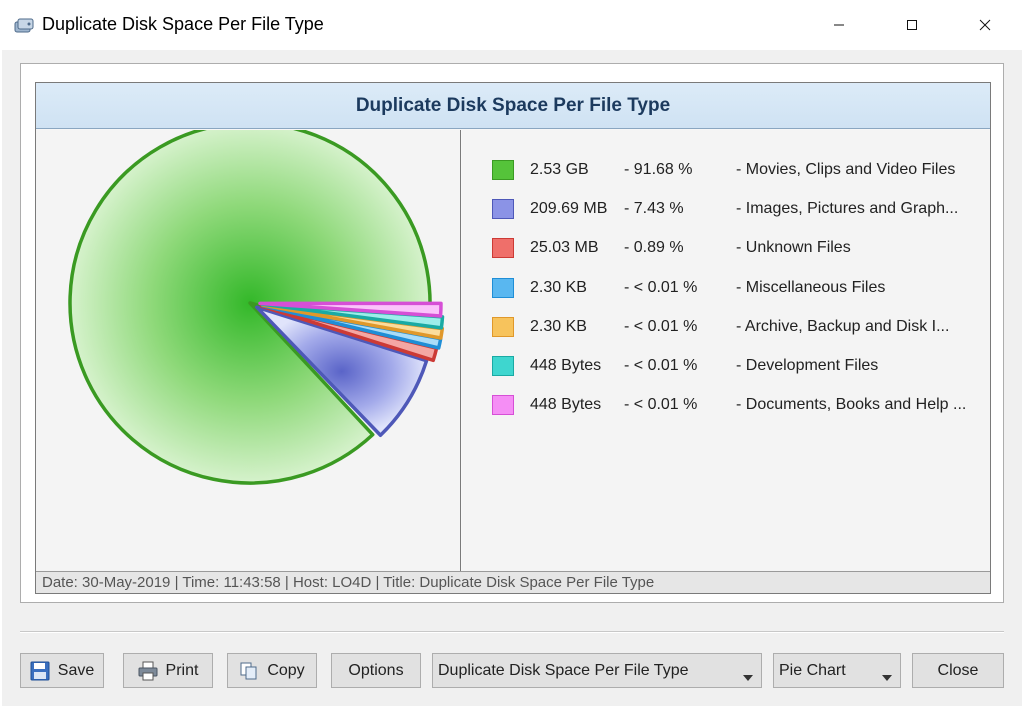  What do you see at coordinates (76, 670) in the screenshot?
I see `save-label: Save` at bounding box center [76, 670].